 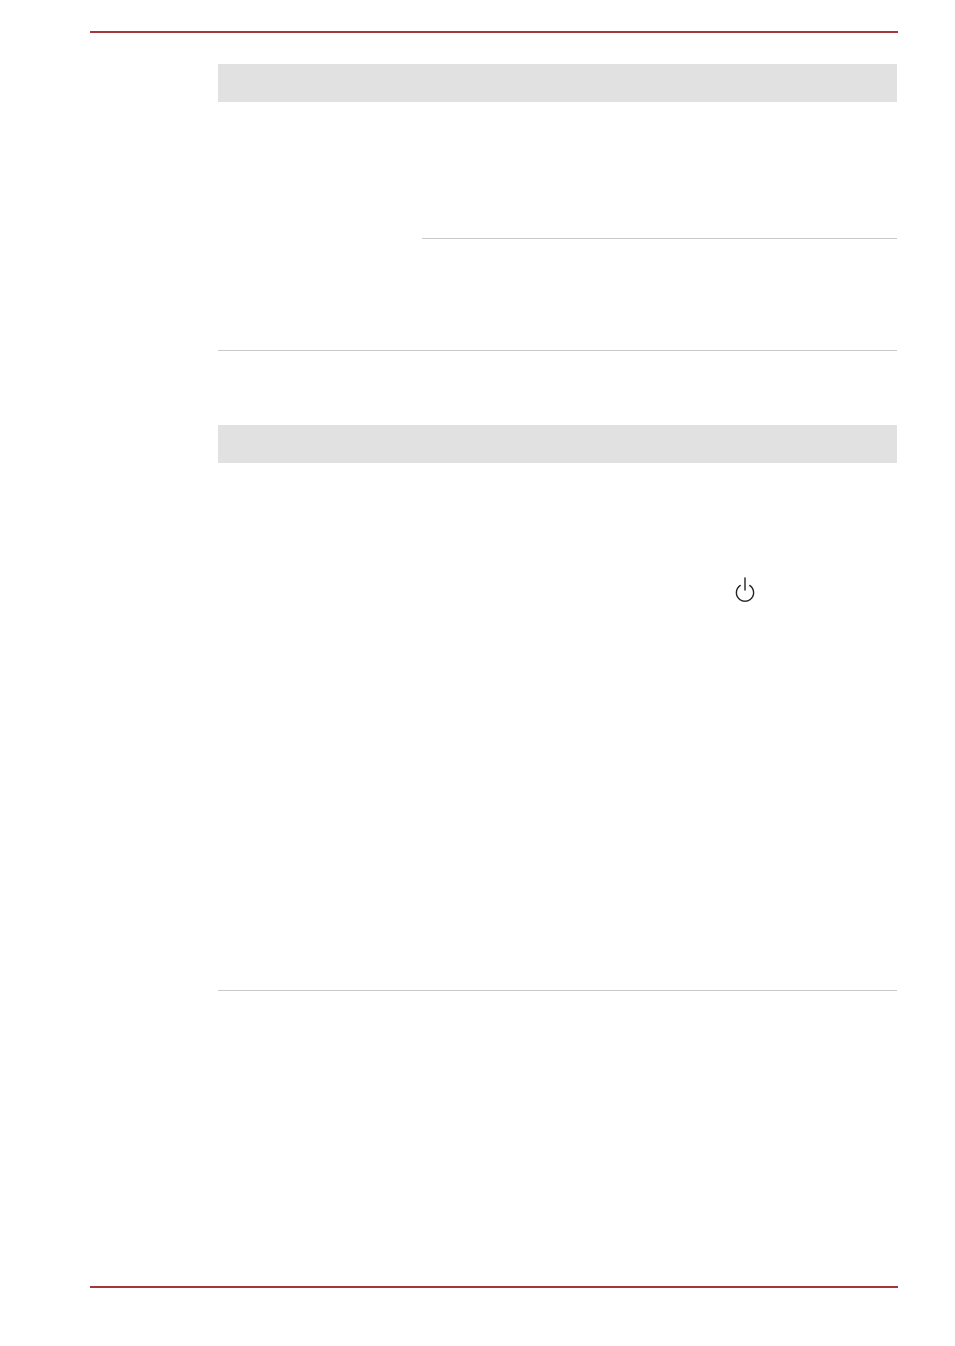 I want to click on row-divider-inner, so click(x=659, y=238).